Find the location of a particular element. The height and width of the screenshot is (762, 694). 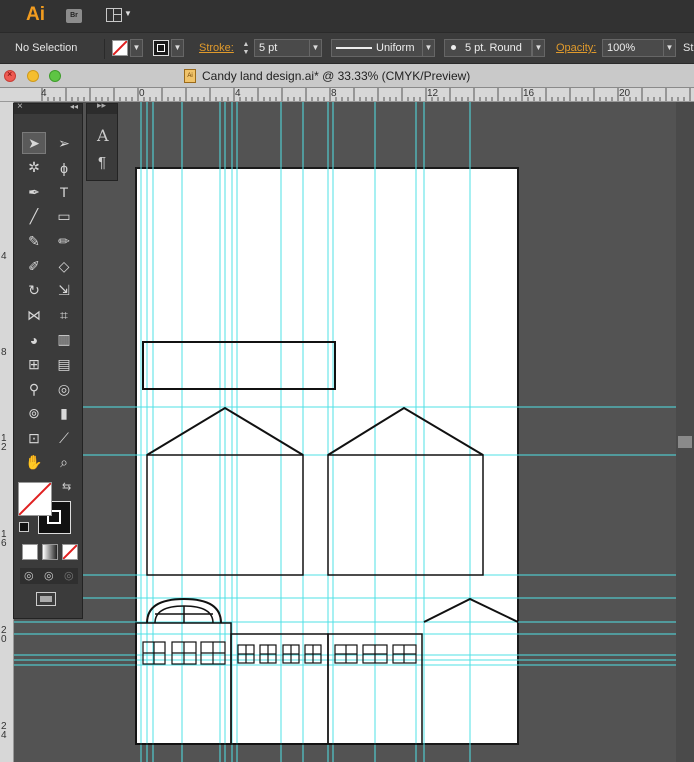

vertical-ruler: 4 8 1 2 1 6 2 0 2 4 is located at coordinates (7, 432).